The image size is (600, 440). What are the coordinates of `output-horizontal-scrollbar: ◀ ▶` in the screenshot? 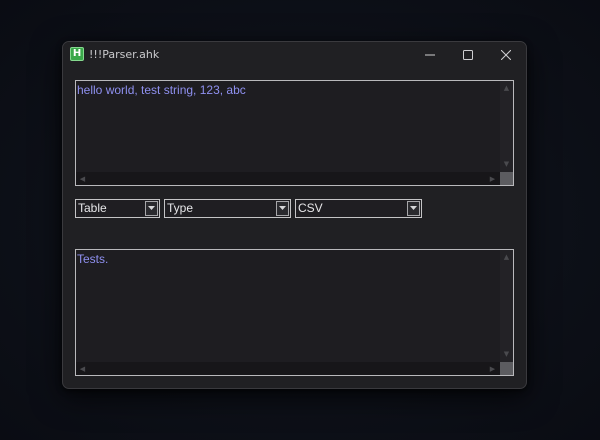 It's located at (288, 368).